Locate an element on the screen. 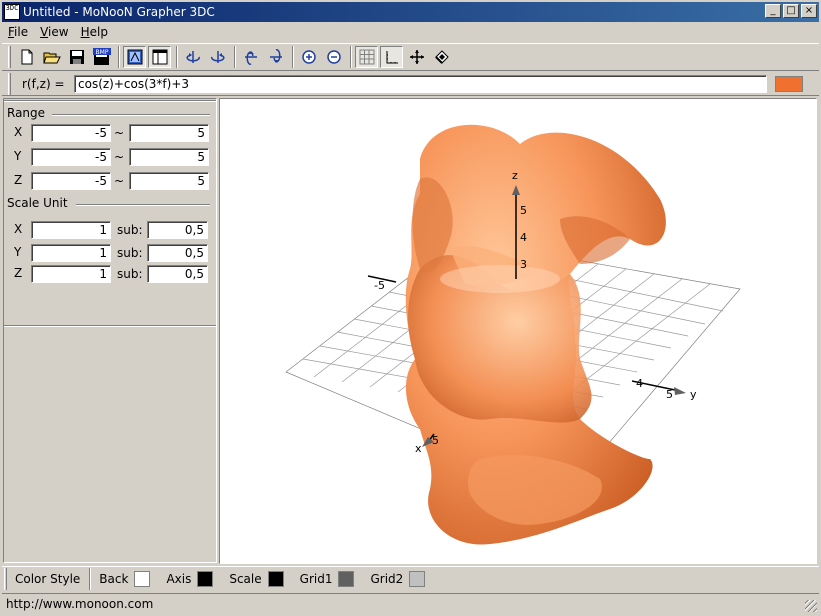 The height and width of the screenshot is (616, 821). formula-bar: r(f,z) = cos(z)+cos(3*f)+3 is located at coordinates (410, 84).